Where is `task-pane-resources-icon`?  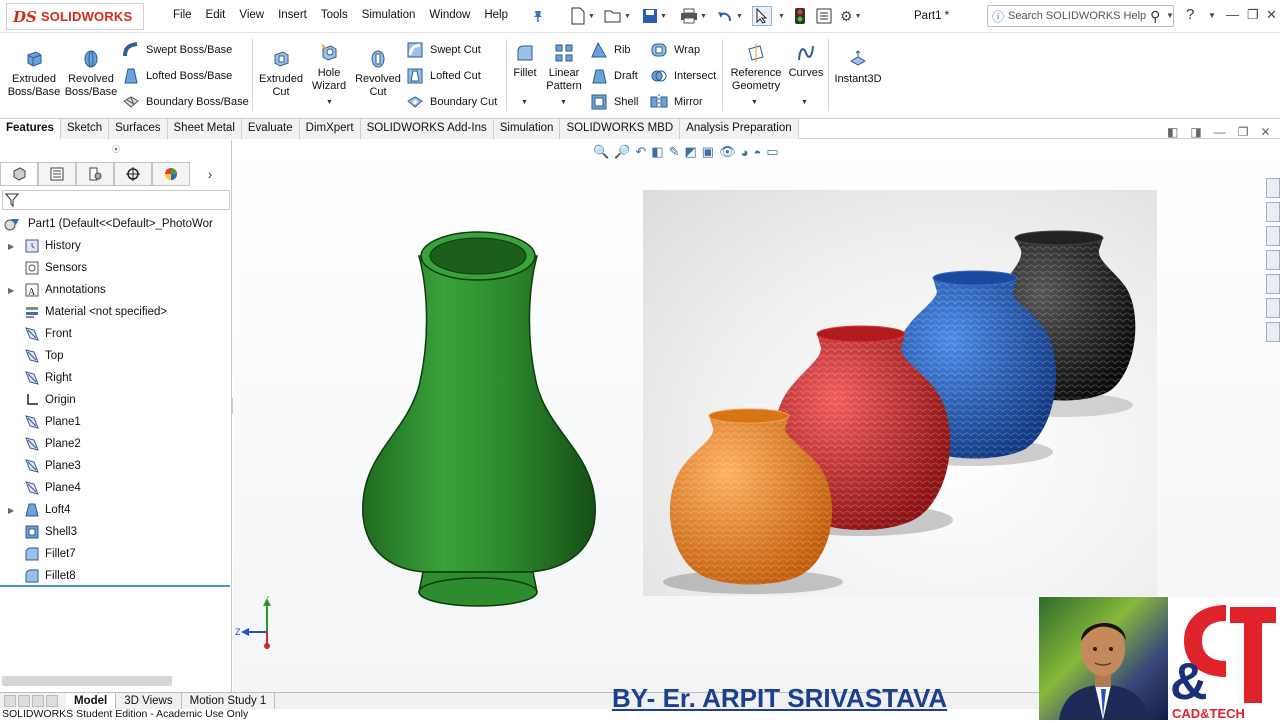
task-pane-resources-icon is located at coordinates (1273, 212).